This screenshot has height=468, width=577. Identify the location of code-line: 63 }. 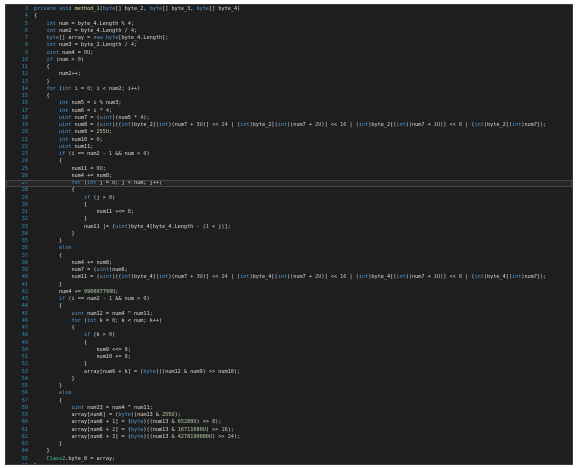
(289, 444).